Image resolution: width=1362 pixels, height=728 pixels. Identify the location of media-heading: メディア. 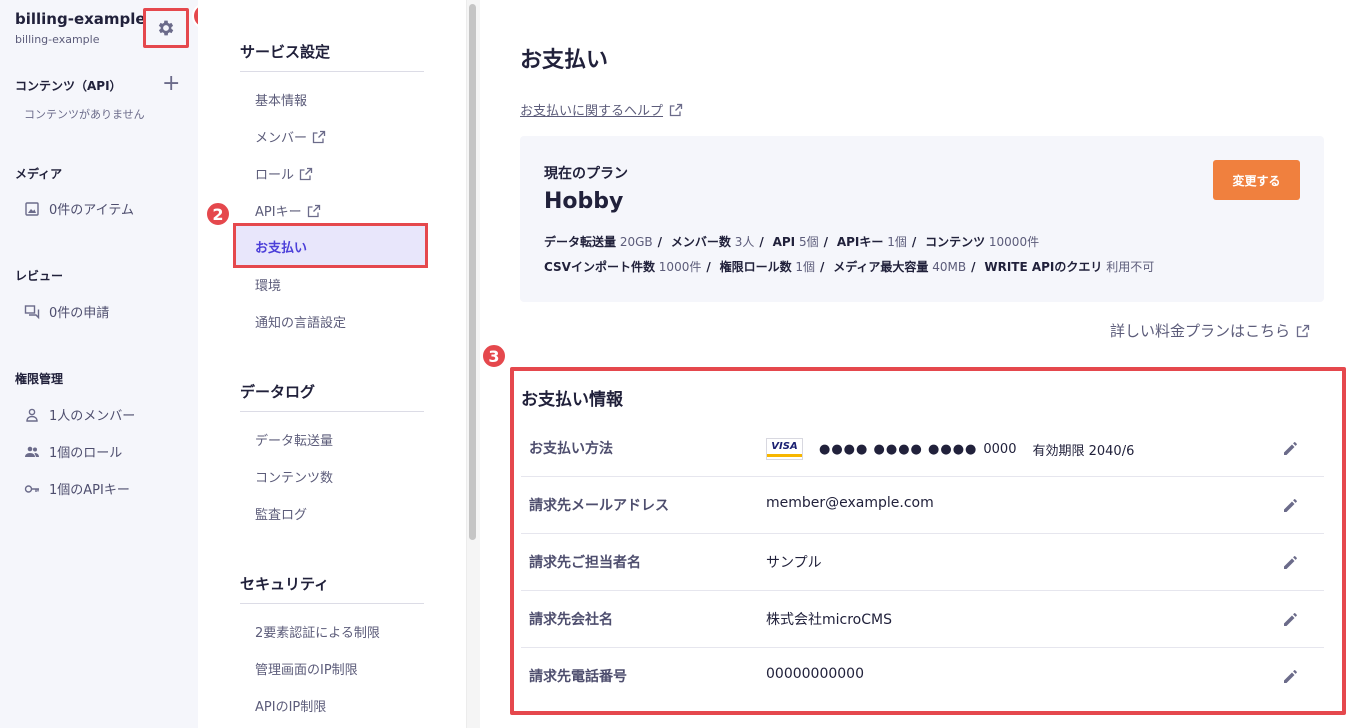
(39, 174).